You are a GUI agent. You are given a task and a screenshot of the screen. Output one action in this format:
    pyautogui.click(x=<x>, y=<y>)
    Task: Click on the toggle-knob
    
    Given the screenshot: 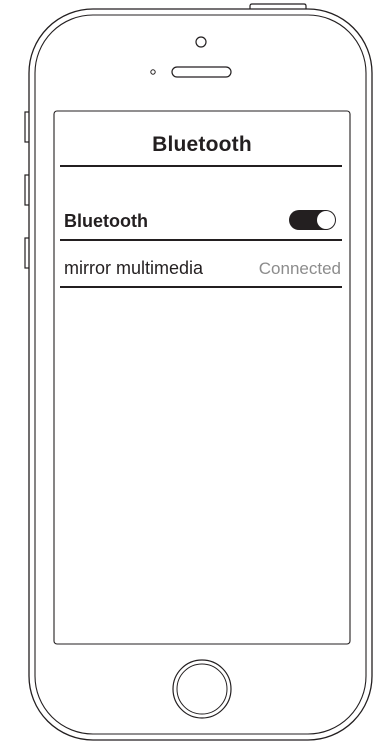 What is the action you would take?
    pyautogui.click(x=326, y=220)
    